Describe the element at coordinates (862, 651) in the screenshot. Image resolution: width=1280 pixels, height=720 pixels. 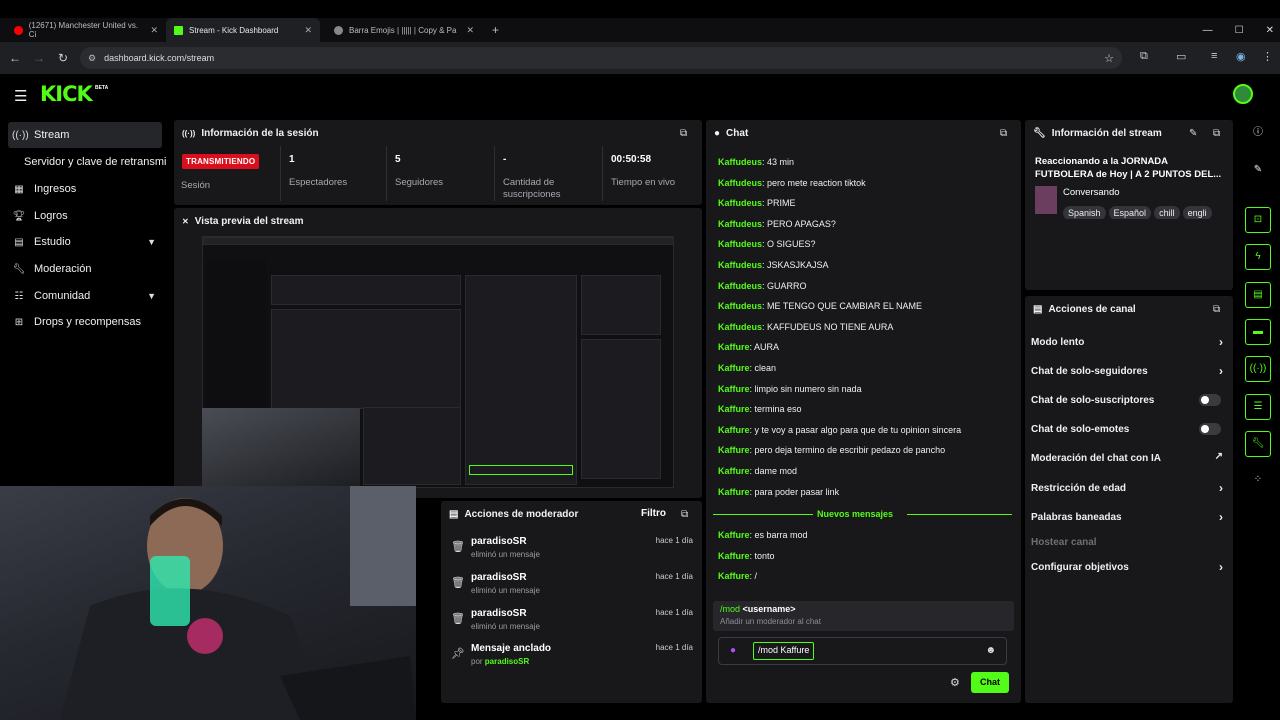
I see `chat-input: ● /mod Kaffure ☻` at that location.